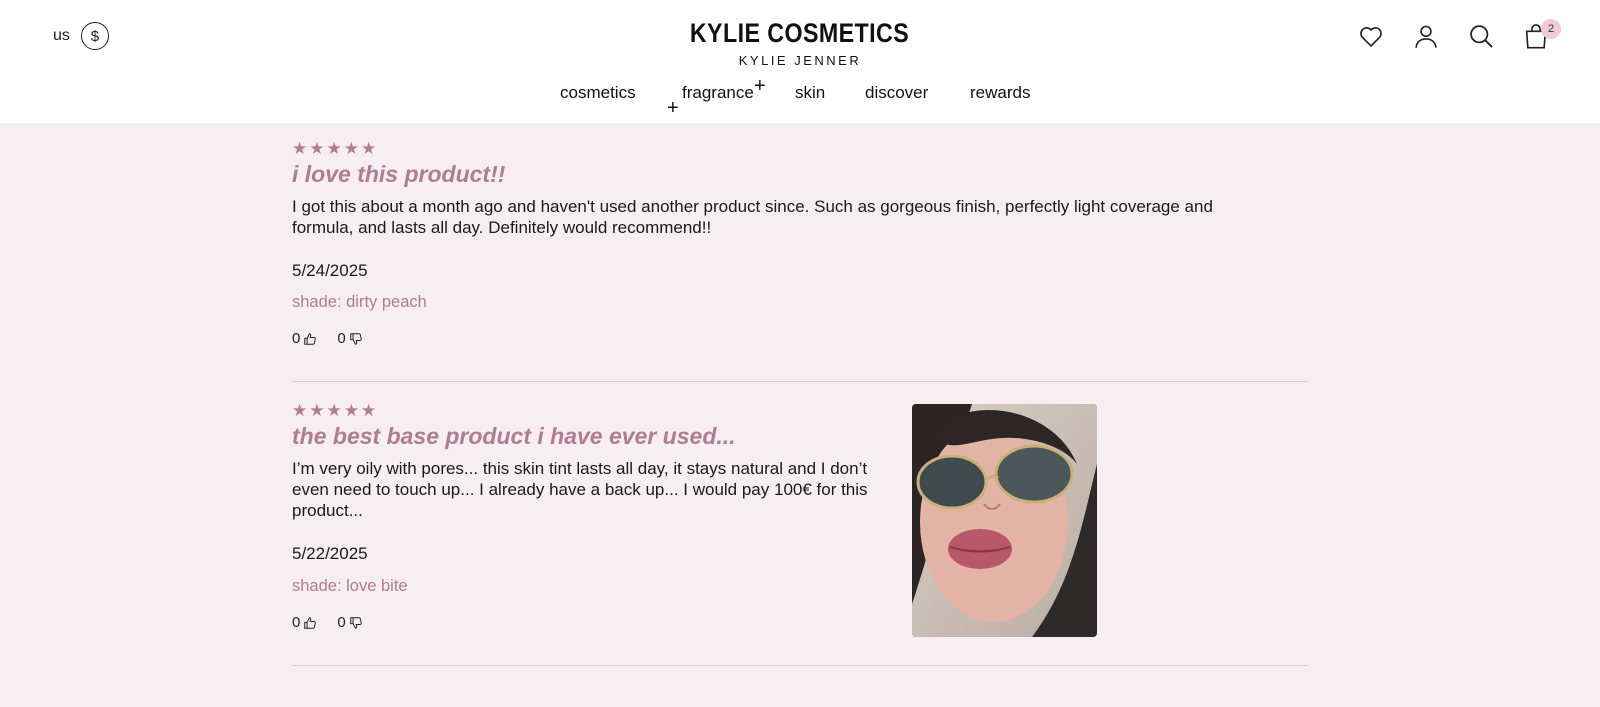 The width and height of the screenshot is (1600, 707). Describe the element at coordinates (1004, 520) in the screenshot. I see `review-photo` at that location.